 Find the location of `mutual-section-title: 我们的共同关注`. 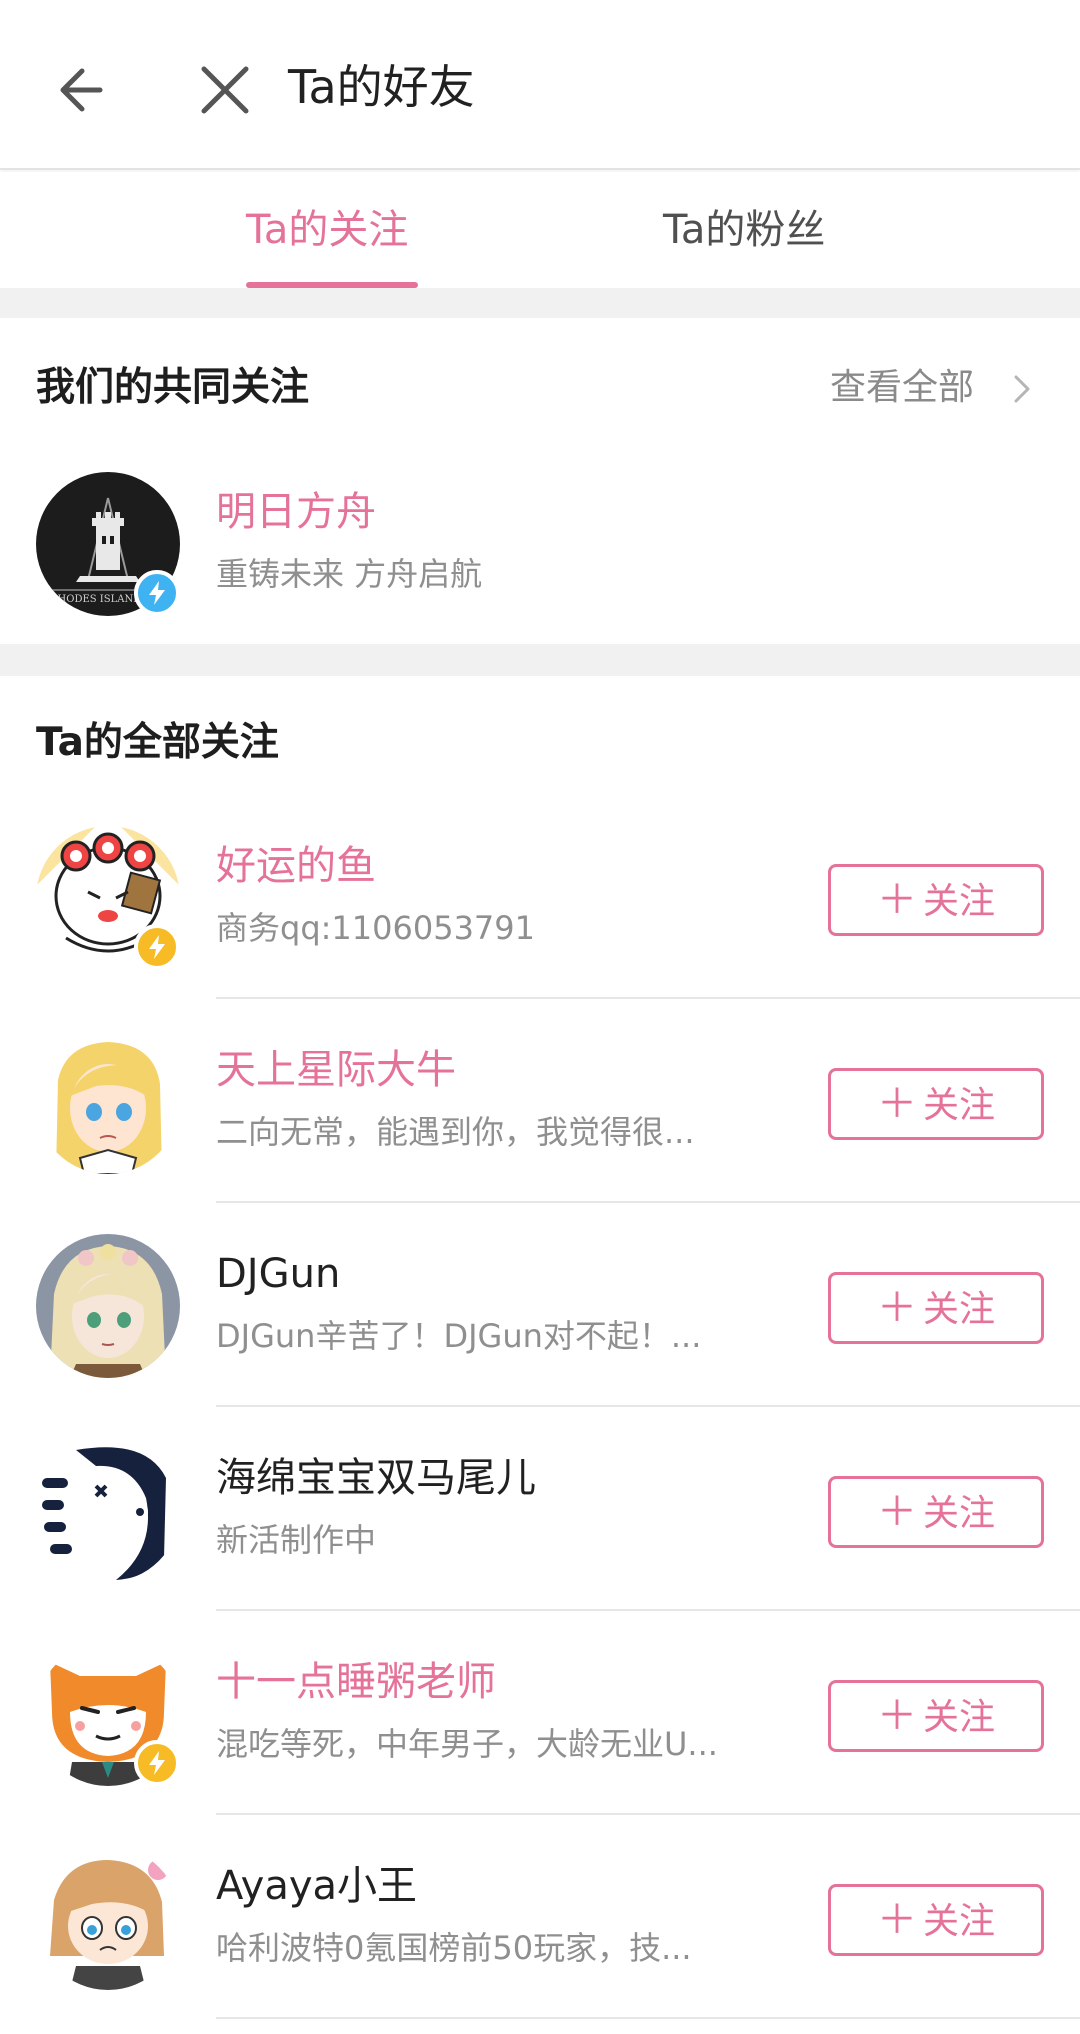

mutual-section-title: 我们的共同关注 is located at coordinates (173, 387).